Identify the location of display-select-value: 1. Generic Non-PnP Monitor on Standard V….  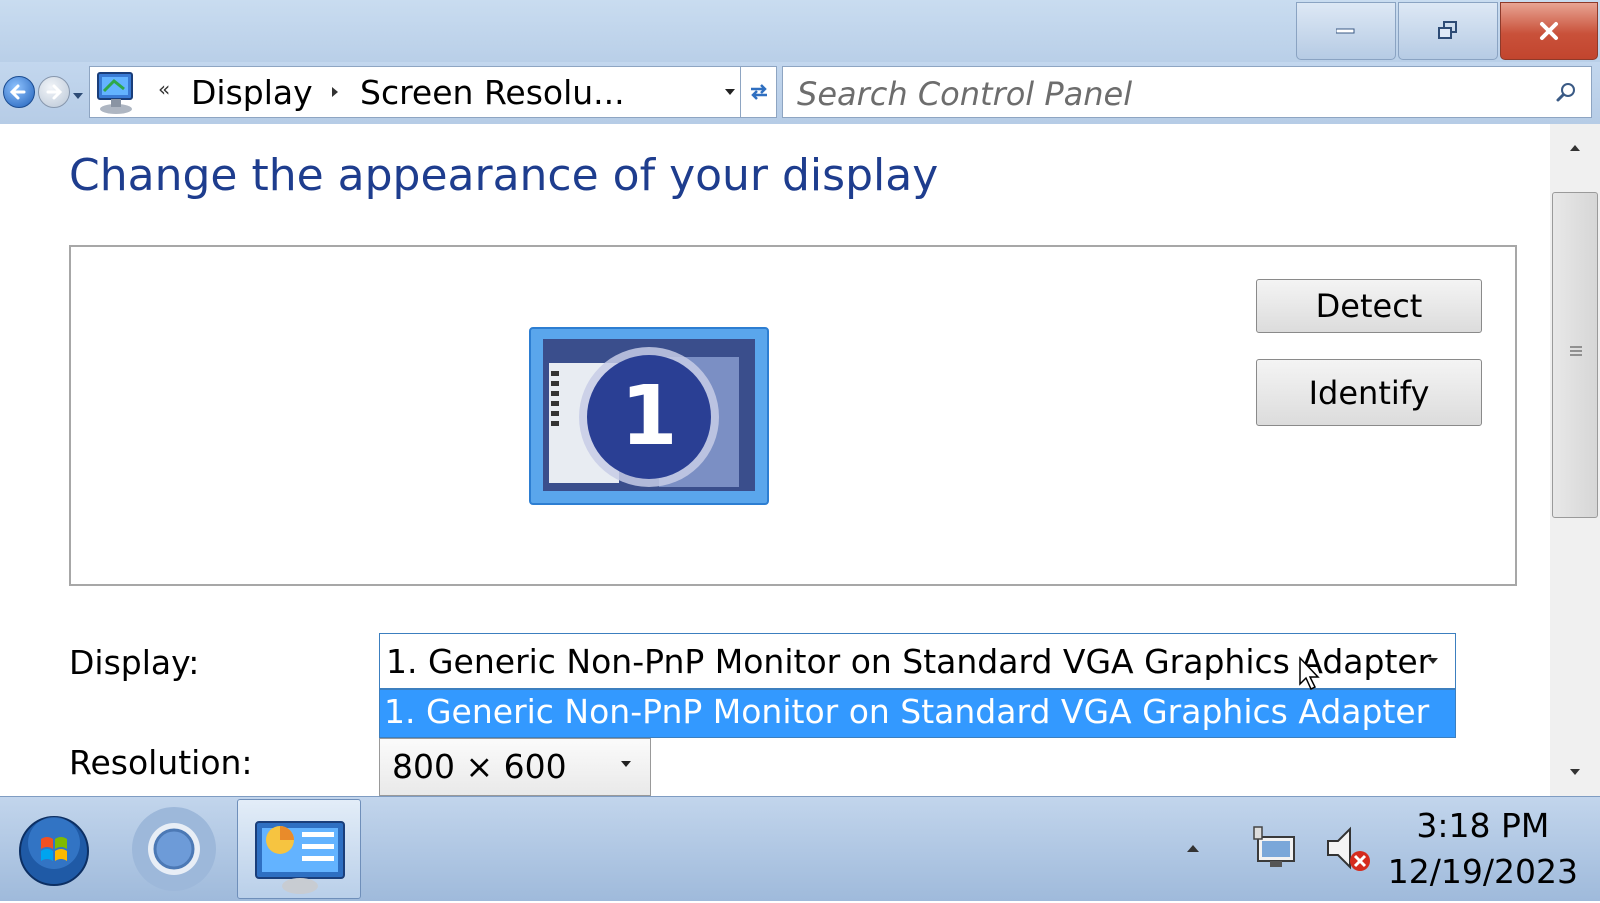
(909, 661).